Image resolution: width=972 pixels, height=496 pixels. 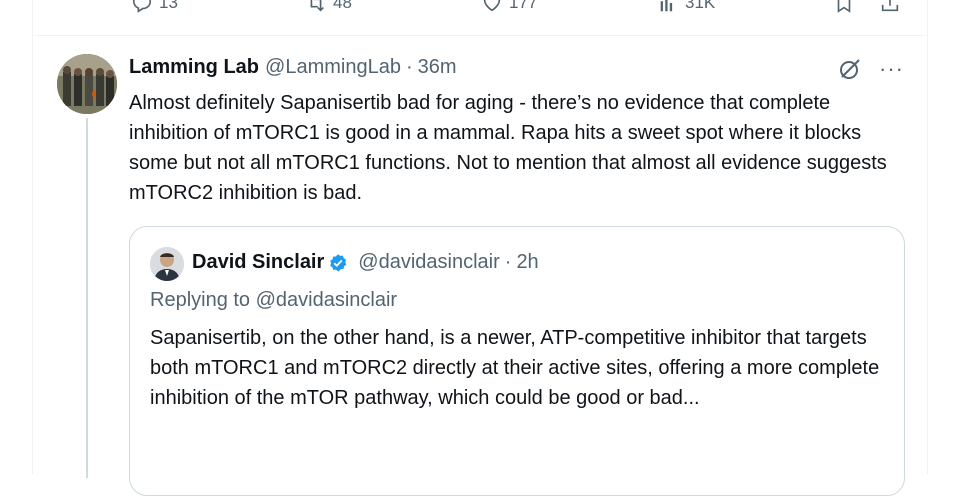 What do you see at coordinates (480, 7) in the screenshot?
I see `previous-tweet-actions: 13 48 177 31K` at bounding box center [480, 7].